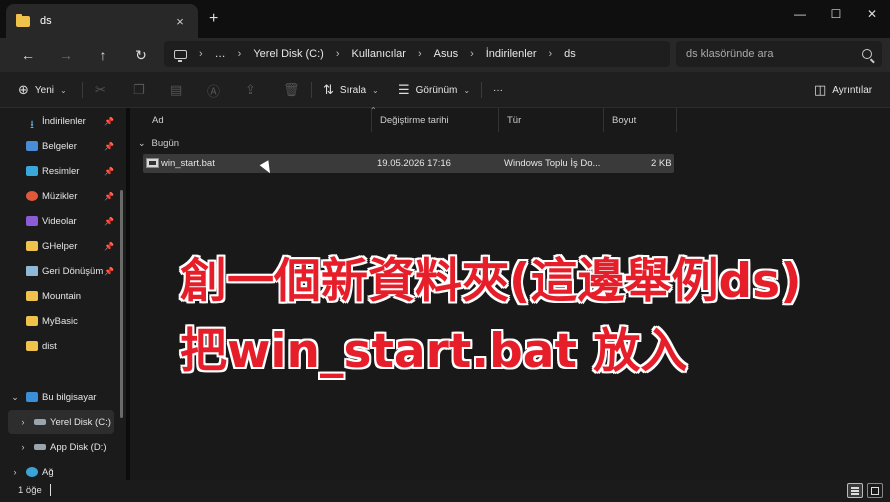  I want to click on column-header-modified: Değiştirme tarihi, so click(435, 120).